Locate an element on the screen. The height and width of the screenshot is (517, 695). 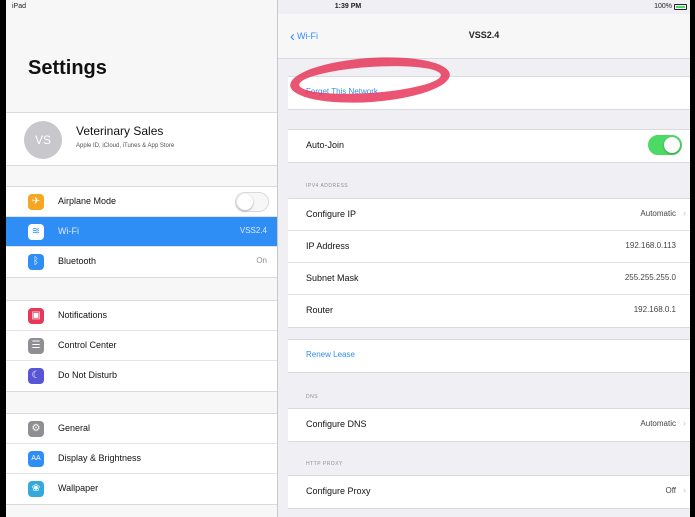
wifi-icon: ≋ is located at coordinates (36, 232).